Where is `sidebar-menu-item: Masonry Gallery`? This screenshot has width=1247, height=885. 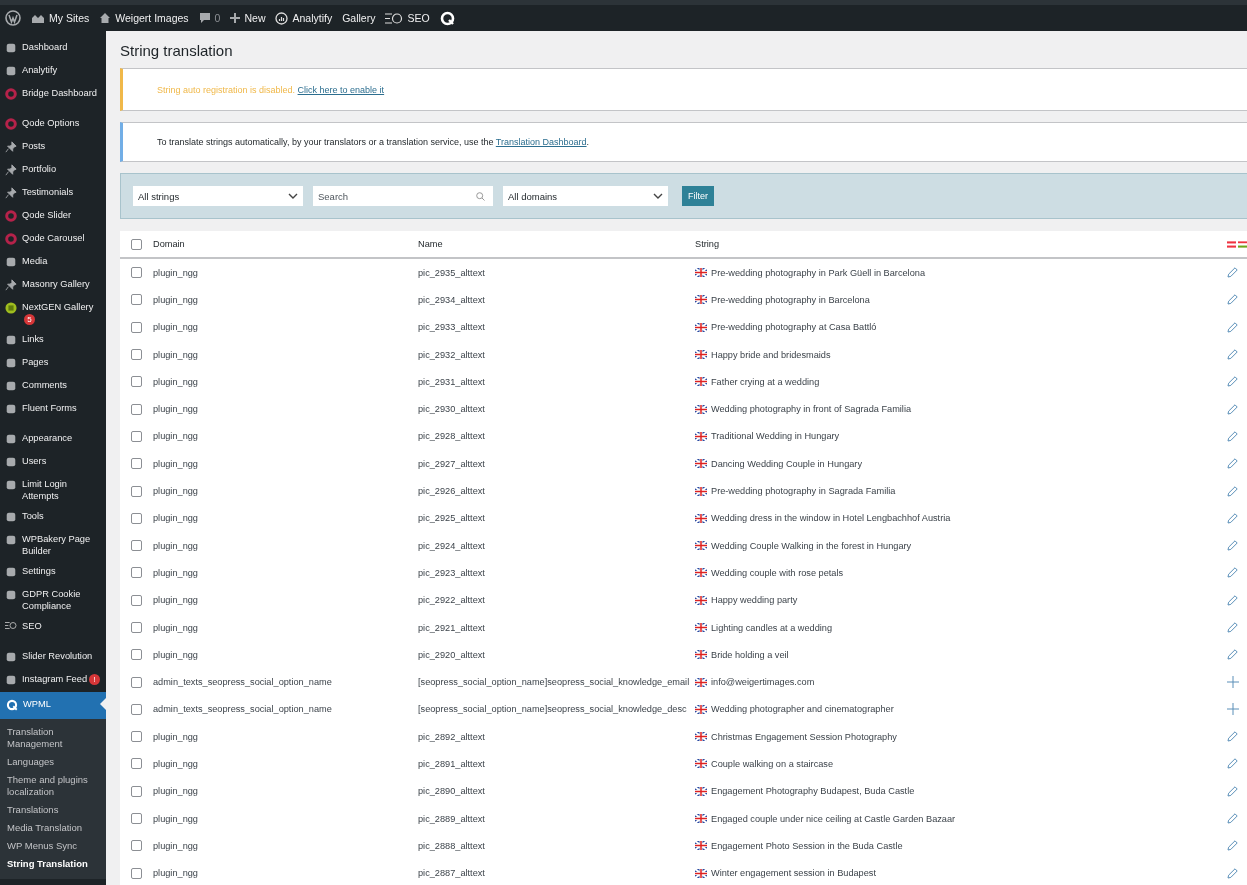 sidebar-menu-item: Masonry Gallery is located at coordinates (53, 285).